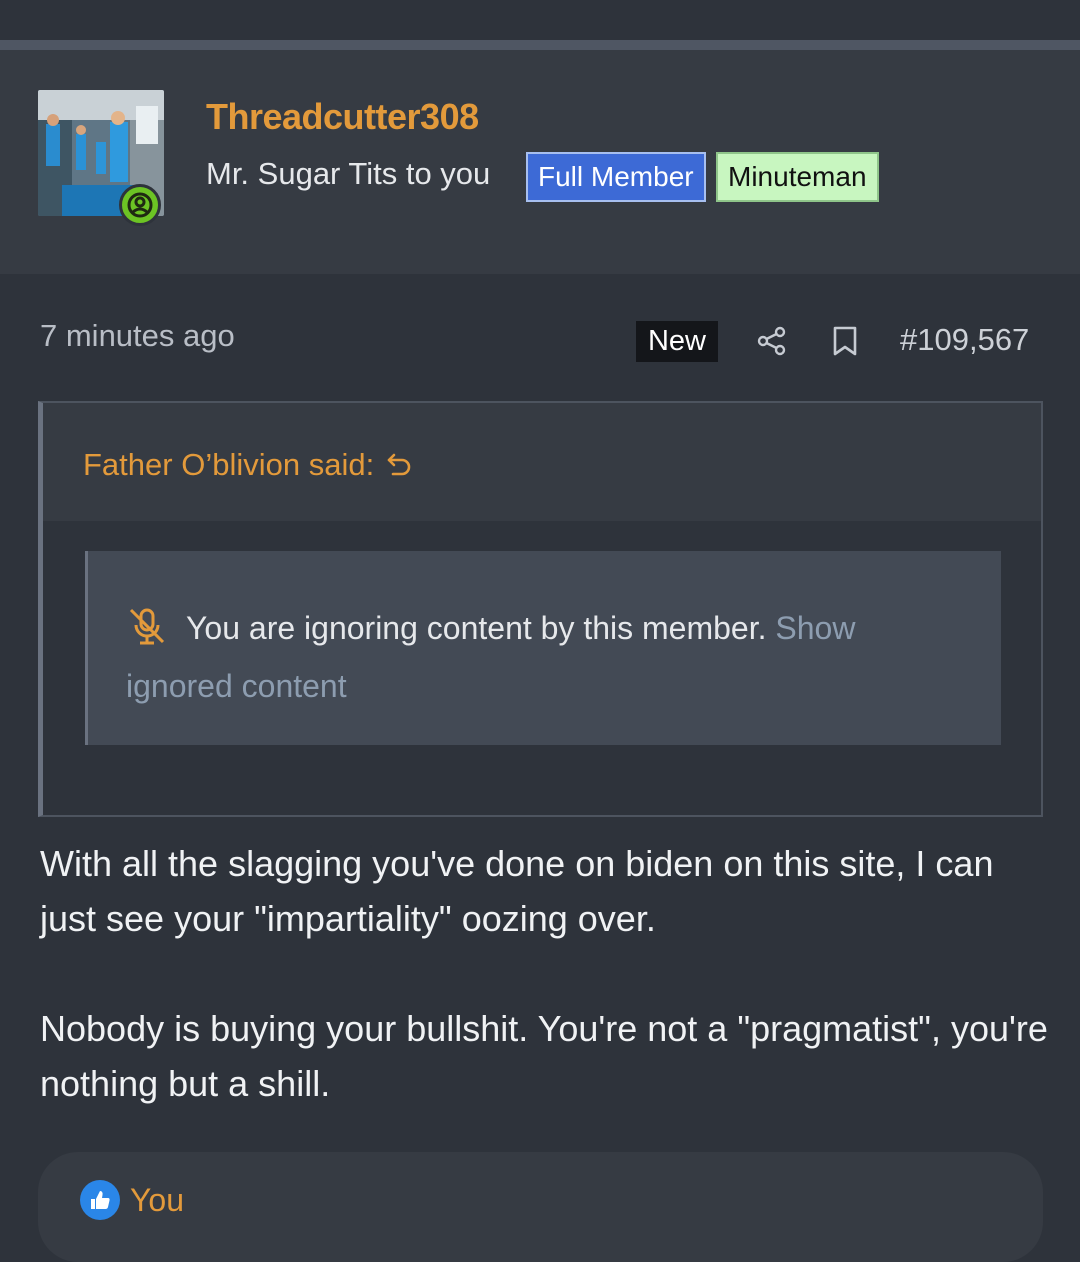 The image size is (1080, 1262). What do you see at coordinates (677, 341) in the screenshot?
I see `new-badge: New` at bounding box center [677, 341].